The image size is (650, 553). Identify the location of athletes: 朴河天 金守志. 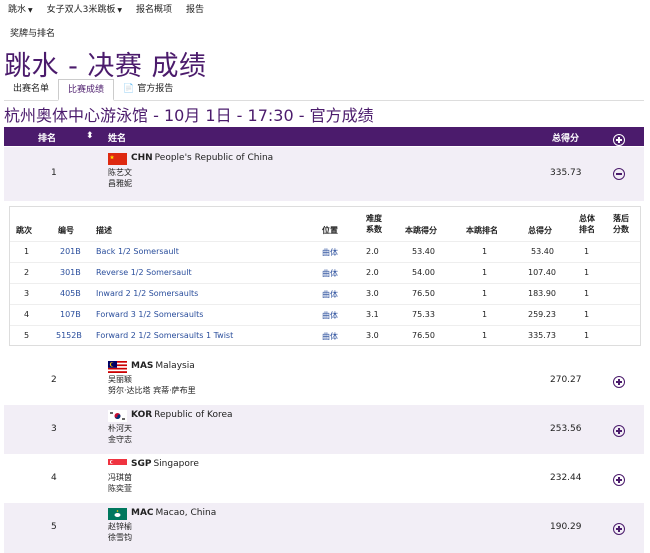
(120, 434).